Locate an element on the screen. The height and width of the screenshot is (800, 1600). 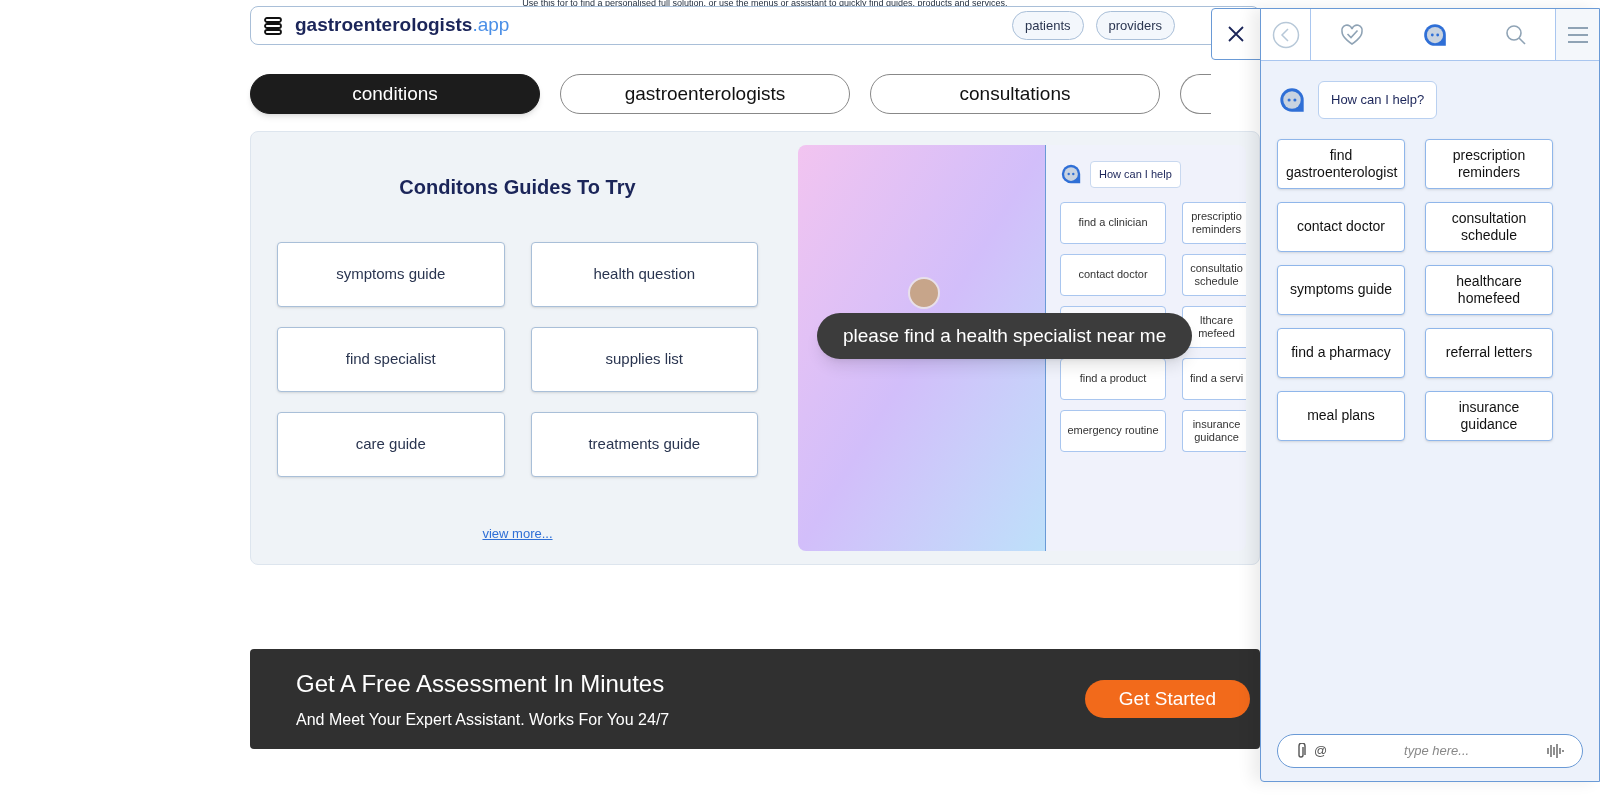
demo-option-card: find a clinician is located at coordinates (1113, 222).